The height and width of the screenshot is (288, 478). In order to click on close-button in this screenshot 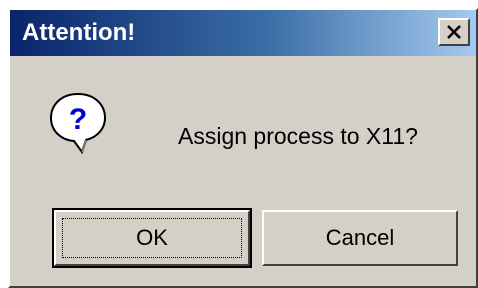, I will do `click(454, 32)`.